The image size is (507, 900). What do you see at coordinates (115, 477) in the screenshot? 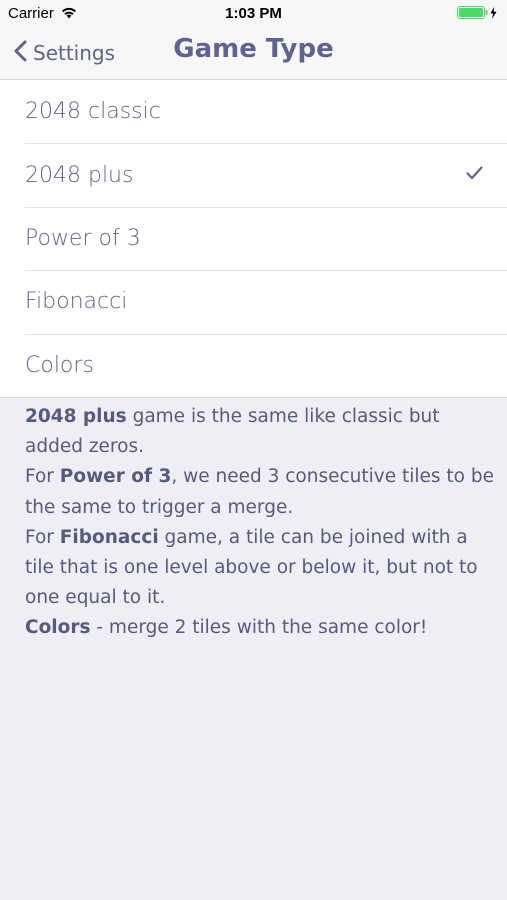
I see `description-term: Power of 3` at bounding box center [115, 477].